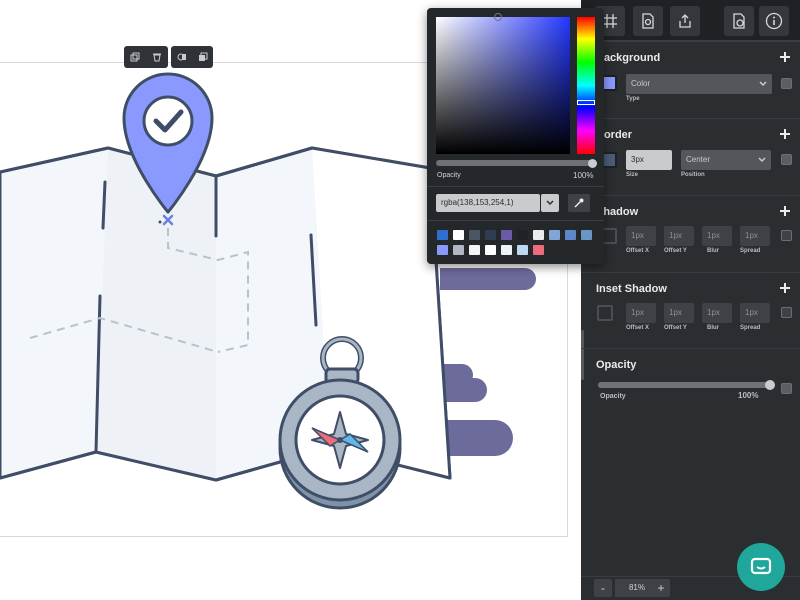  Describe the element at coordinates (786, 312) in the screenshot. I see `inset-shadow-enabled-checkbox` at that location.